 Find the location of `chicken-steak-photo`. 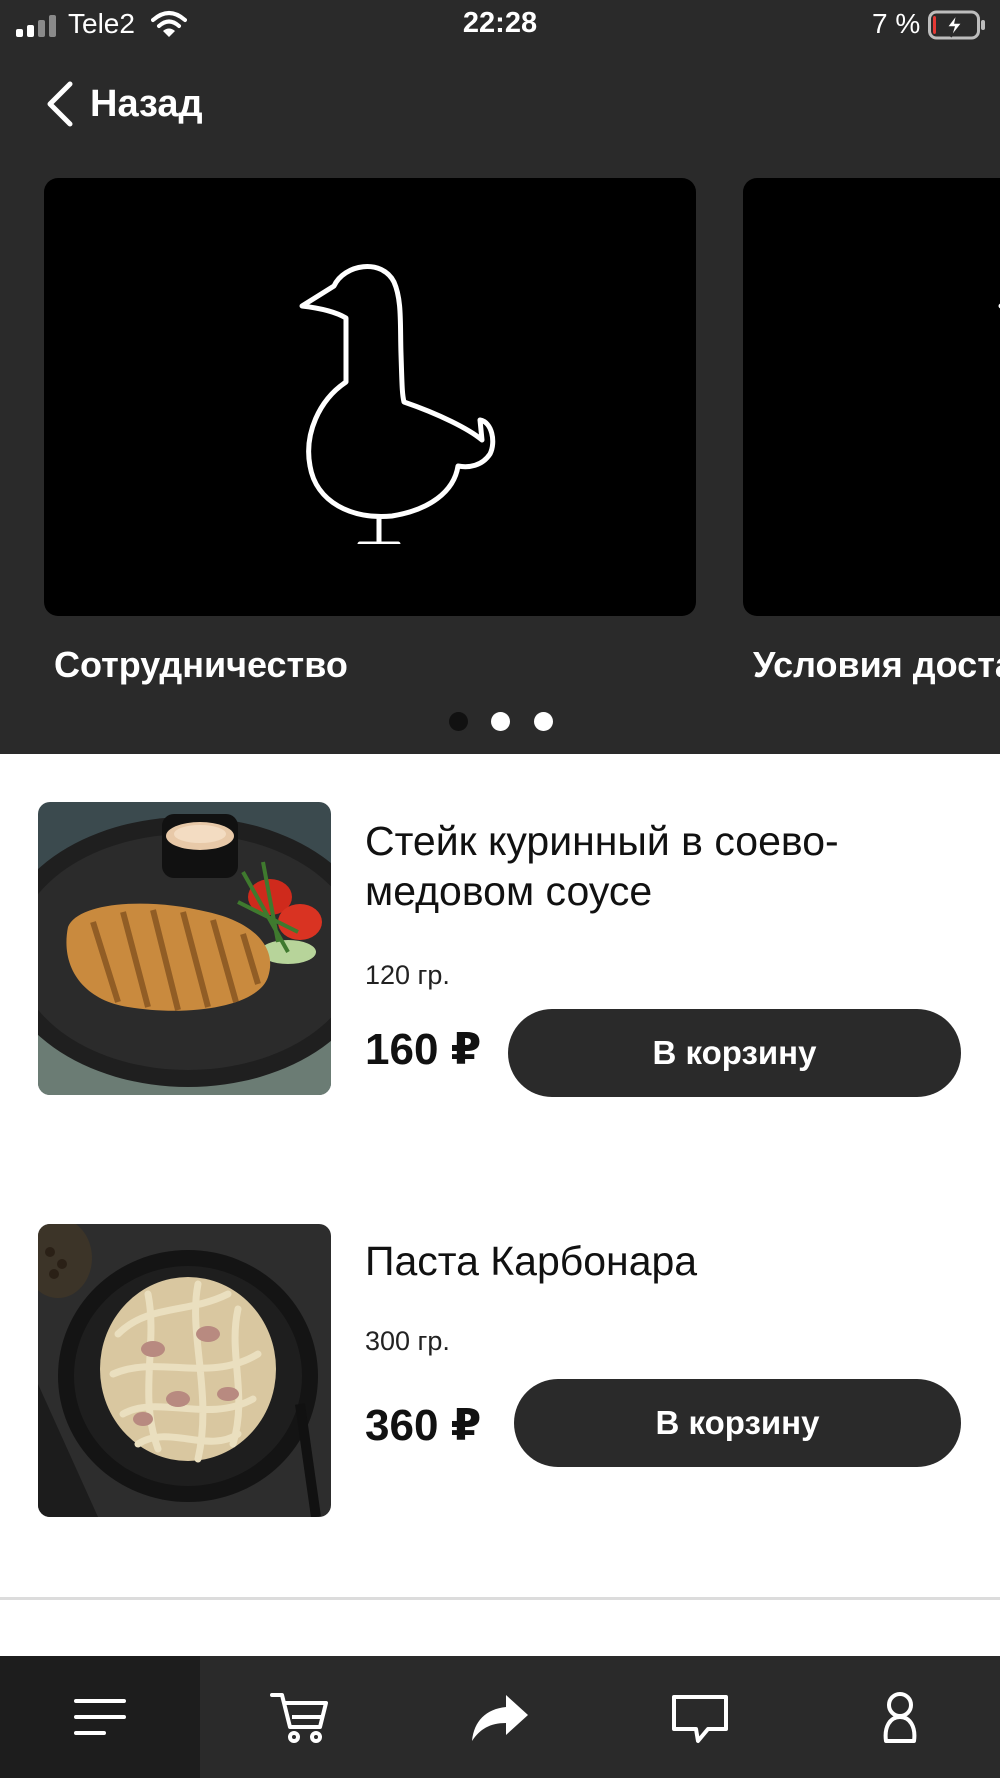

chicken-steak-photo is located at coordinates (184, 948).